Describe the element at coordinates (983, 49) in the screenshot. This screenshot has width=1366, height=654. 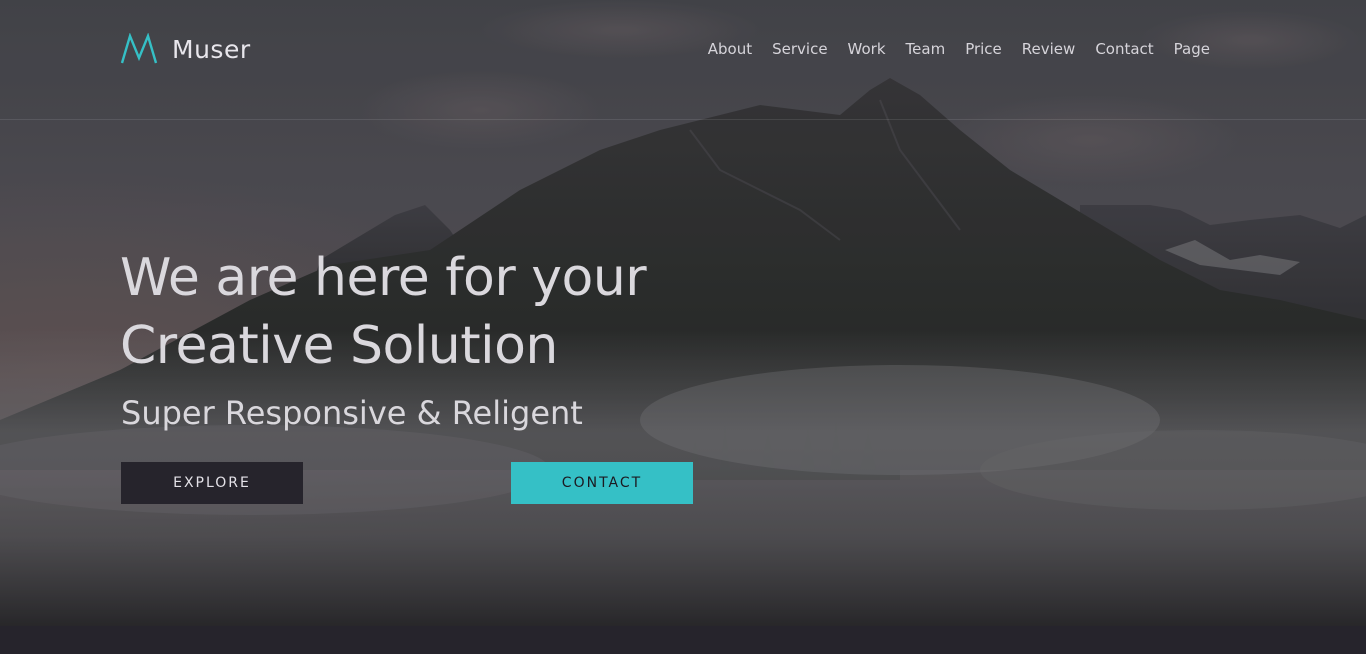
I see `nav-item-price: Price` at that location.